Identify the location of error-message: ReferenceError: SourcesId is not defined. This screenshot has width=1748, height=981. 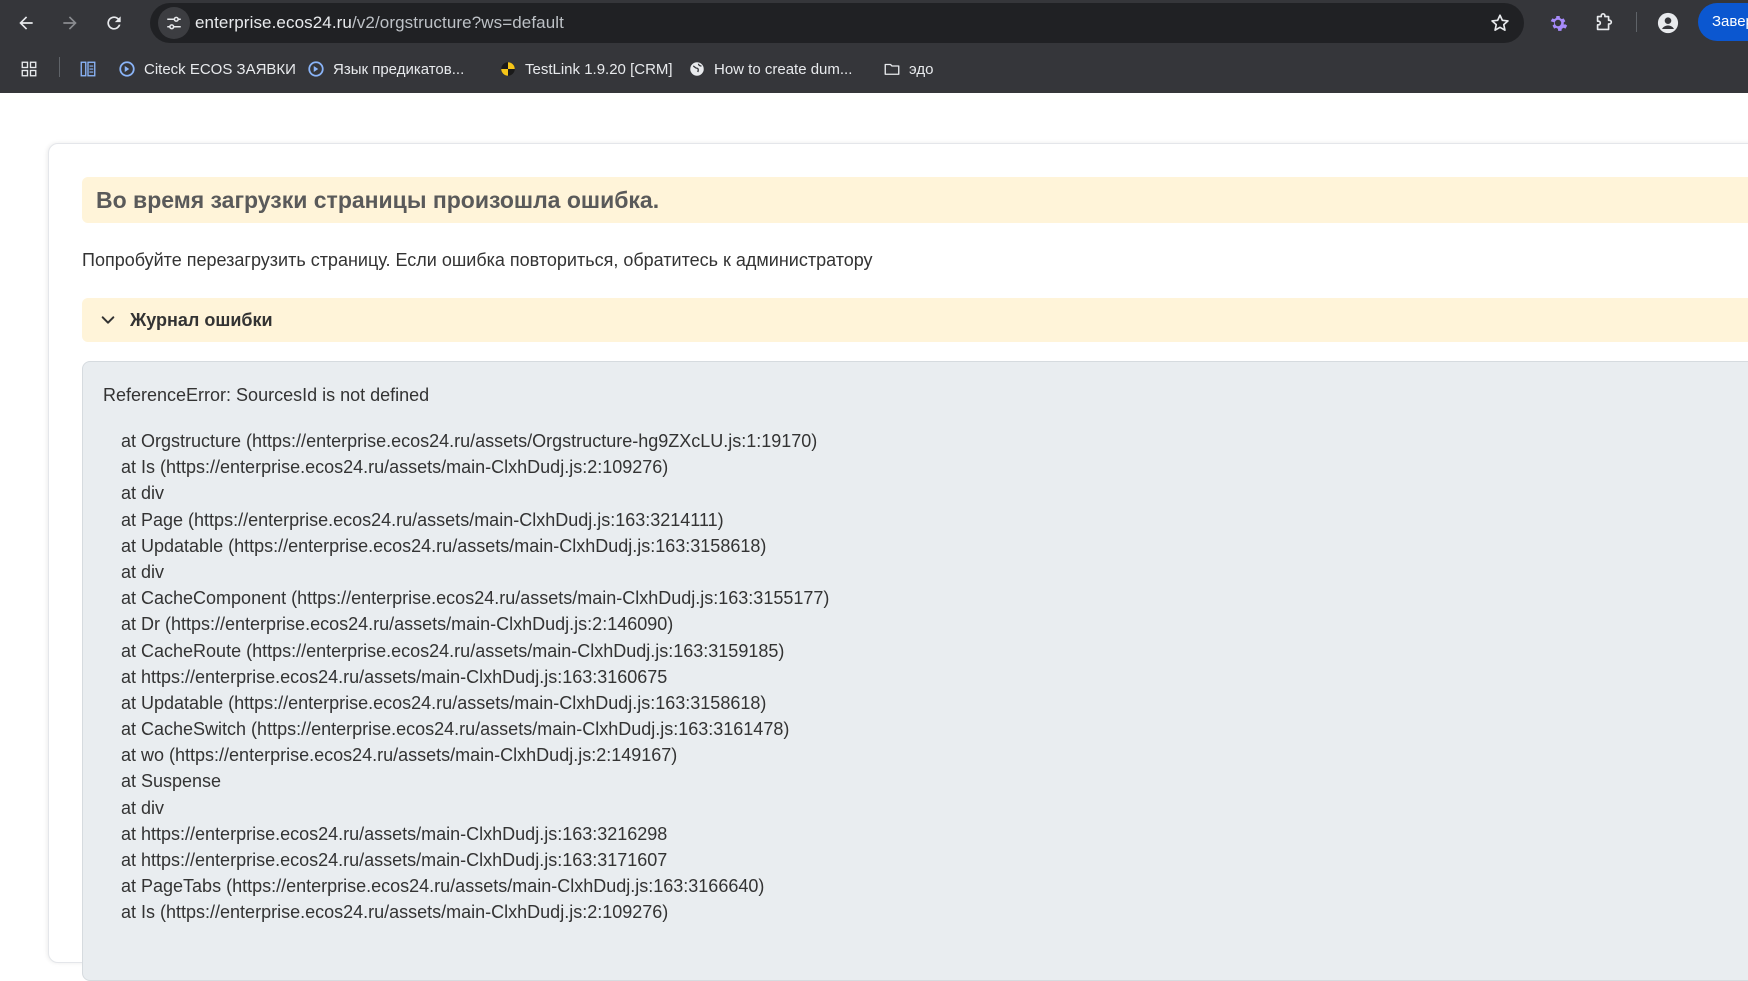
(266, 395).